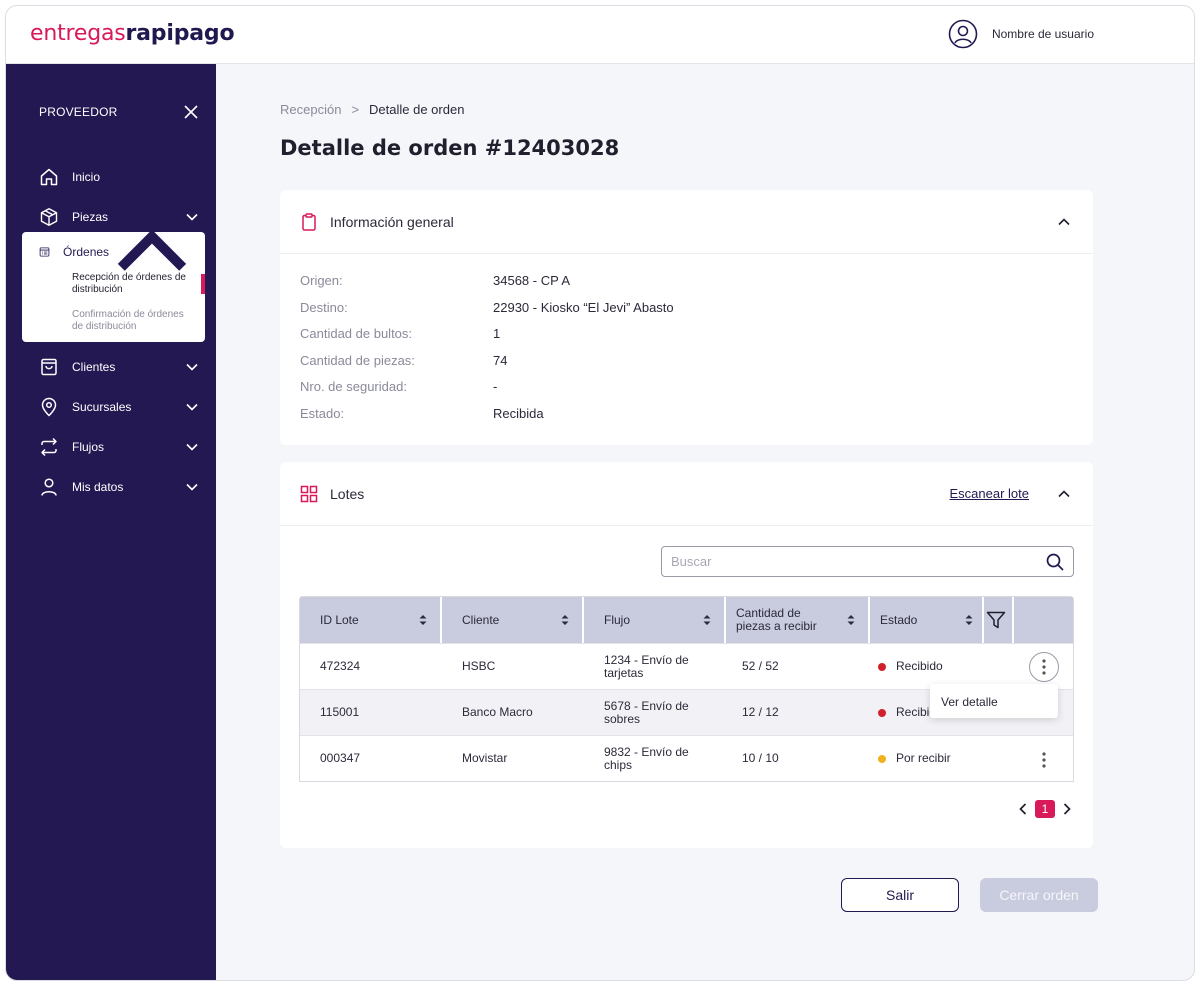 The image size is (1200, 986). What do you see at coordinates (646, 758) in the screenshot?
I see `cell-flujo: 9832 - Envío de chips` at bounding box center [646, 758].